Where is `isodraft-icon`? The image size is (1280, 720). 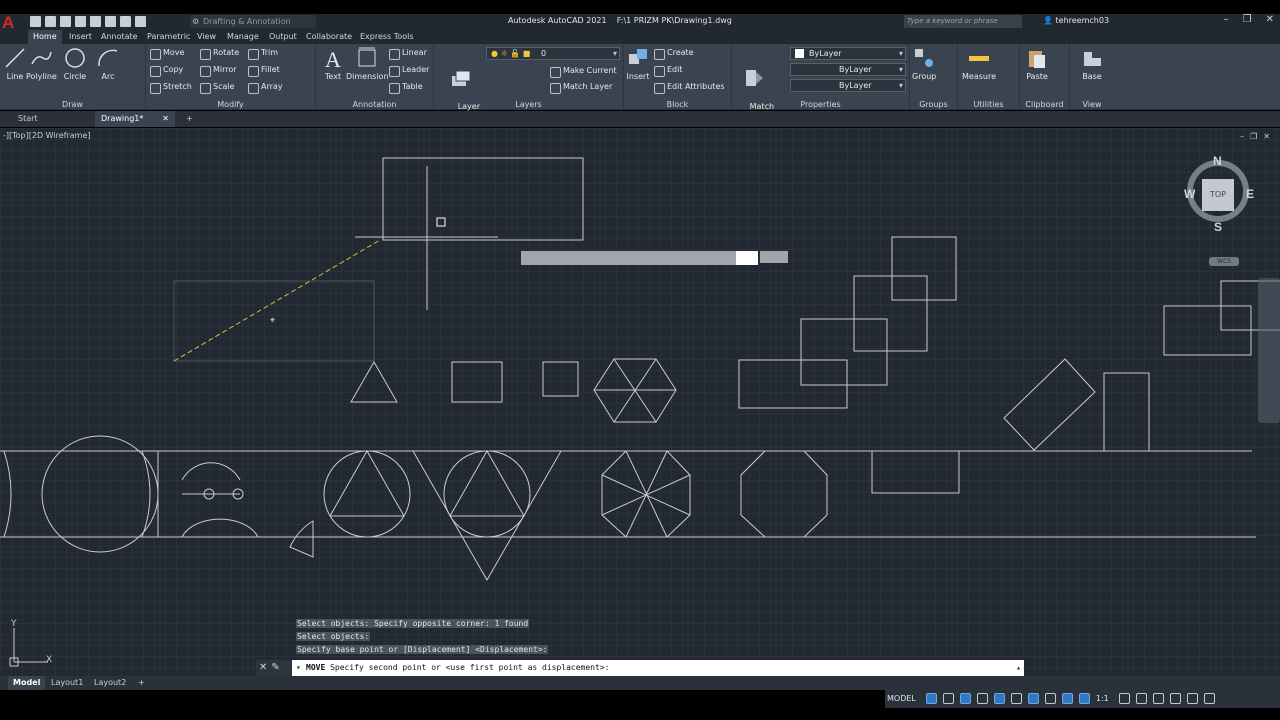
isodraft-icon is located at coordinates (999, 698).